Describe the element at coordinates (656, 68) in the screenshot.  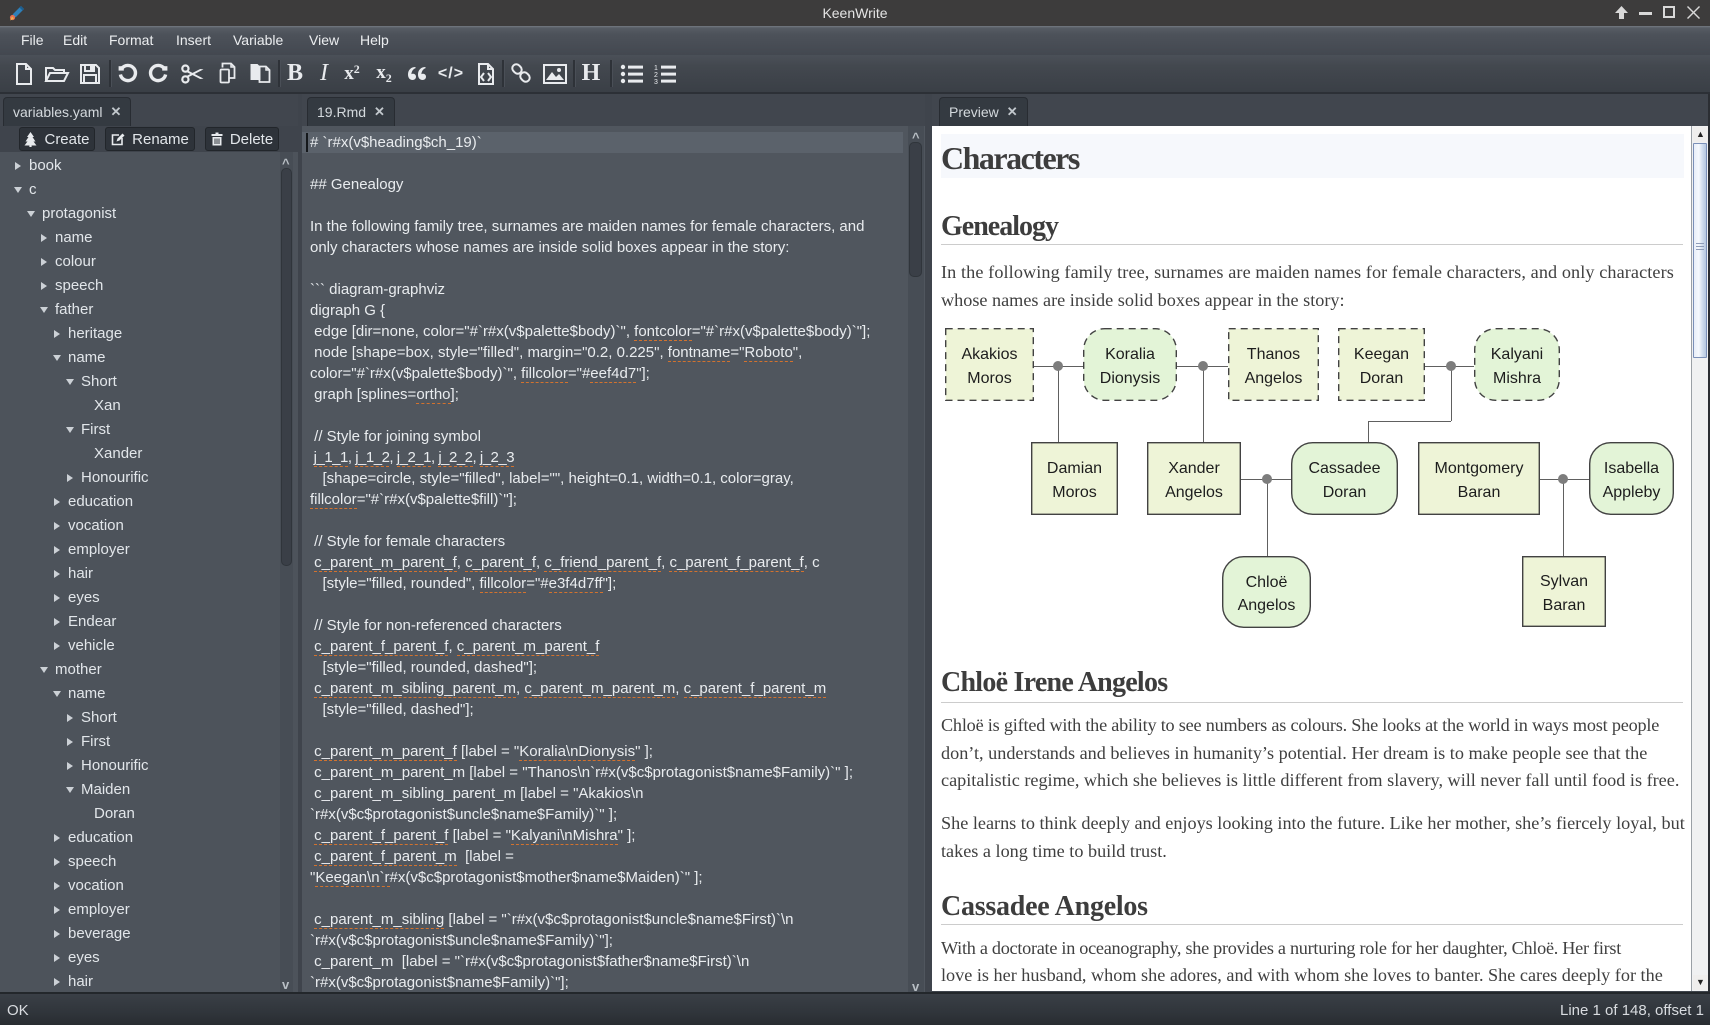
I see `svg-text: 1` at that location.